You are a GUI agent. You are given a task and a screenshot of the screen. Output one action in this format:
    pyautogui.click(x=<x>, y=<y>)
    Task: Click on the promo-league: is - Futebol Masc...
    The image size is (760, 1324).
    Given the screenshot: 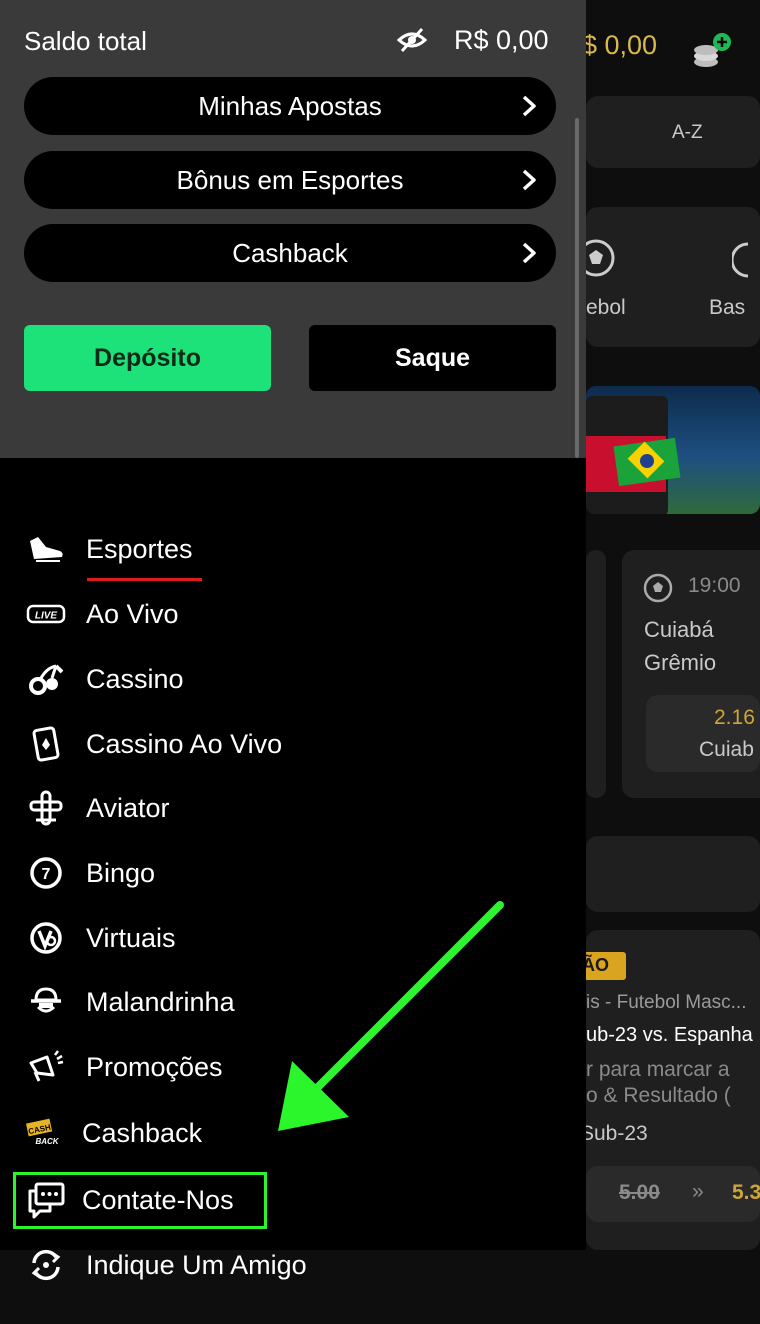 What is the action you would take?
    pyautogui.click(x=666, y=1002)
    